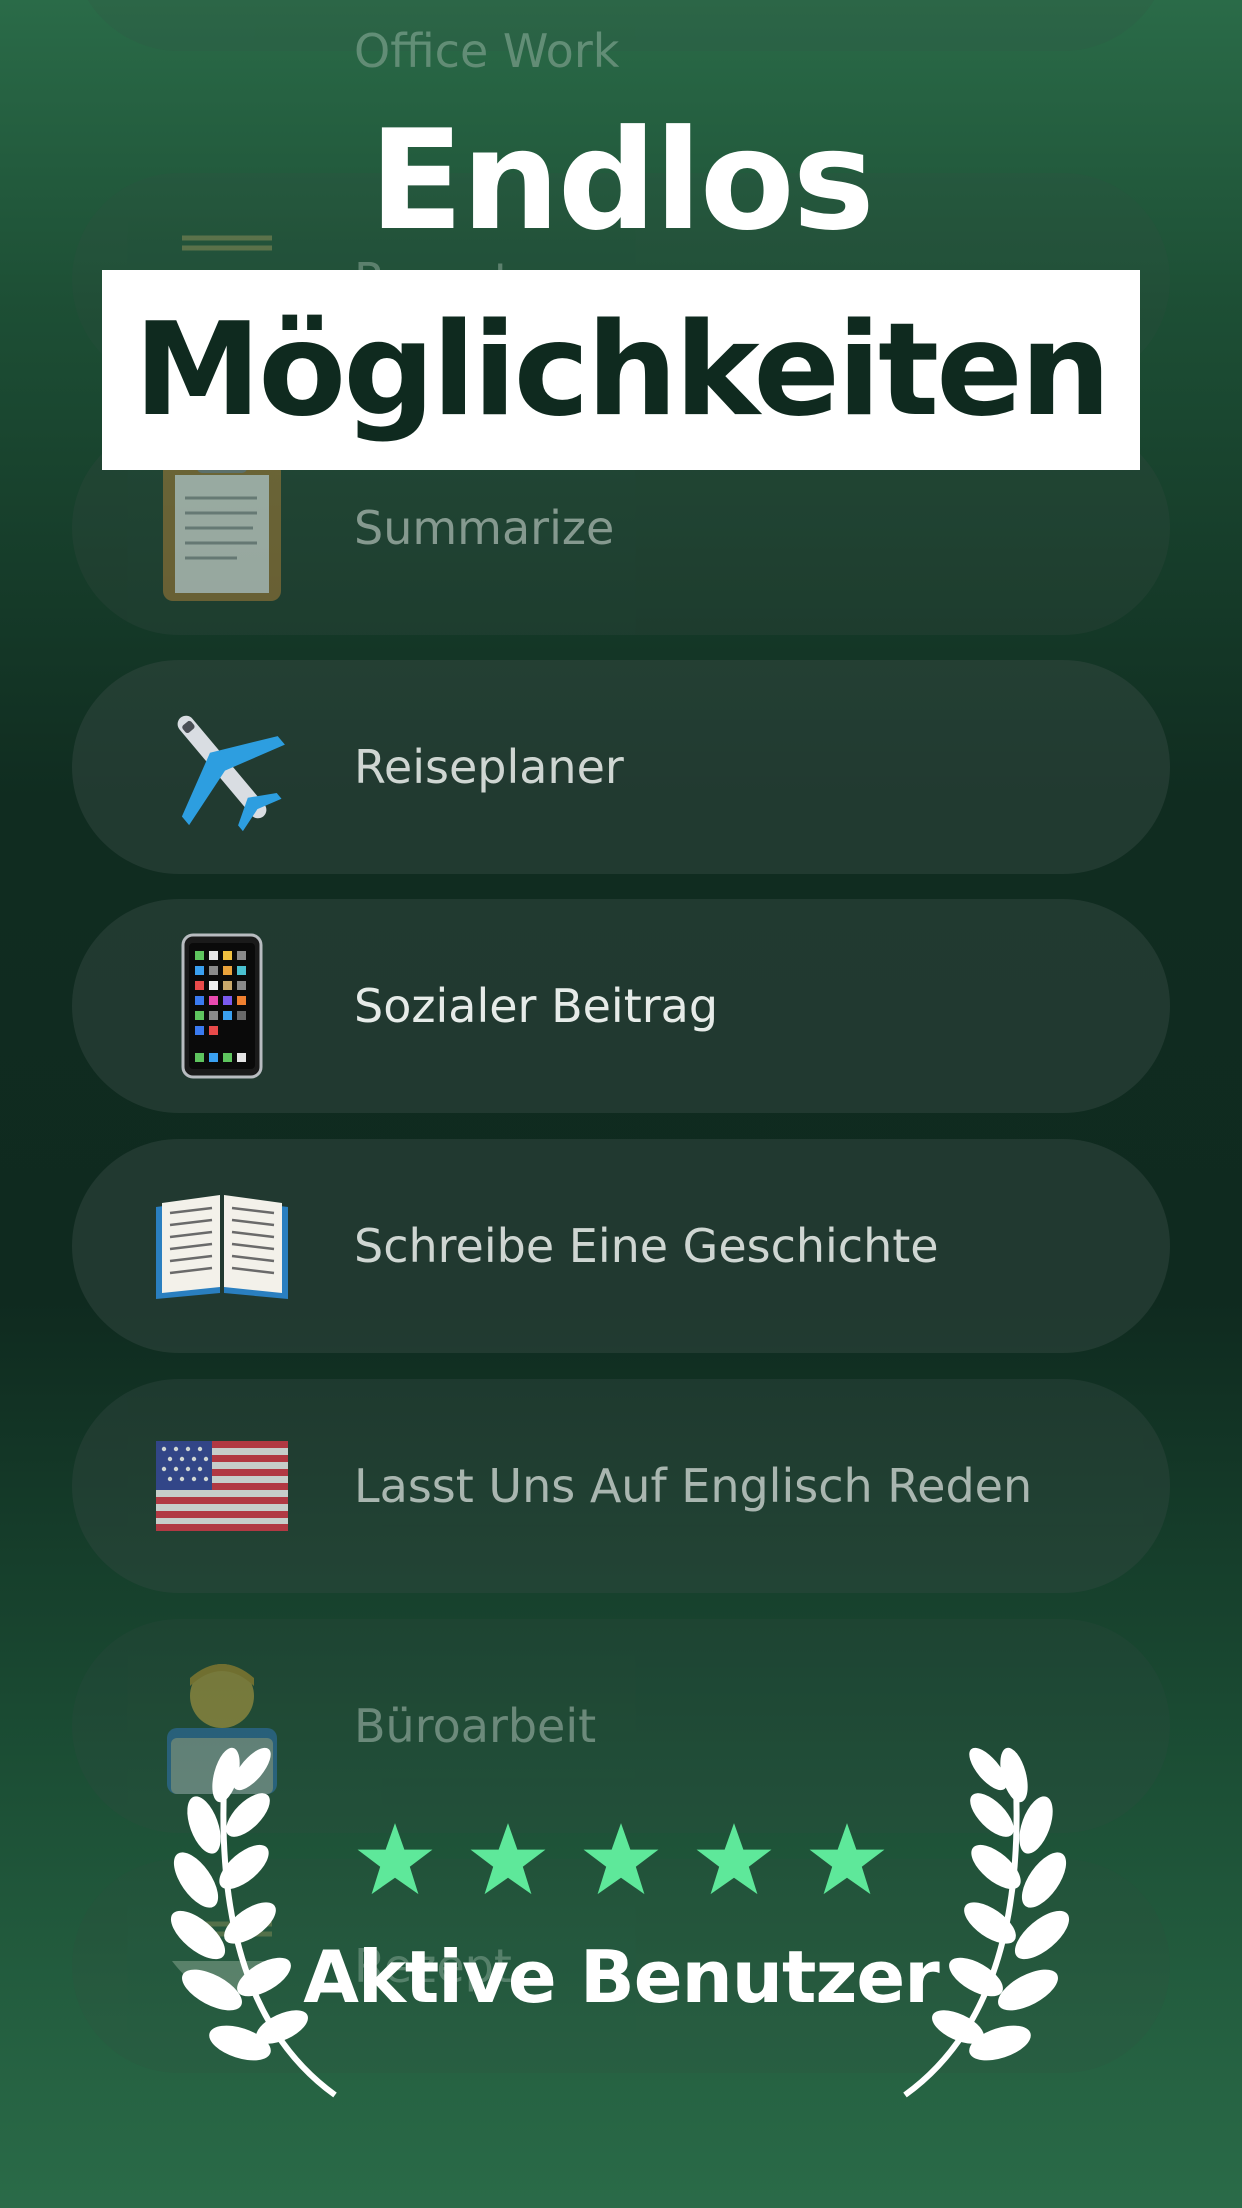 Image resolution: width=1242 pixels, height=2208 pixels. I want to click on us-flag-icon, so click(222, 1486).